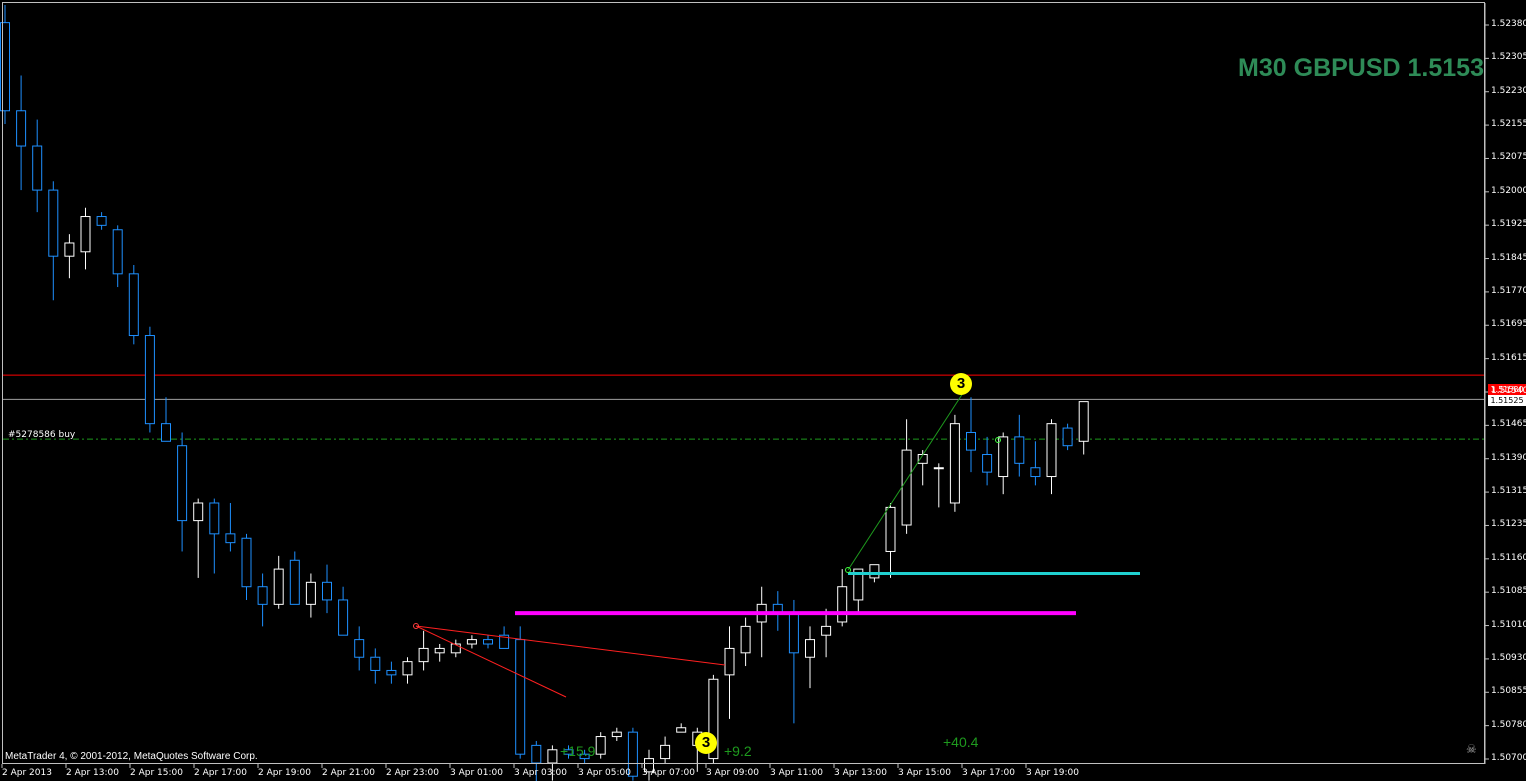 The image size is (1526, 781). Describe the element at coordinates (732, 773) in the screenshot. I see `time-tick-label: 3 Apr 09:00` at that location.